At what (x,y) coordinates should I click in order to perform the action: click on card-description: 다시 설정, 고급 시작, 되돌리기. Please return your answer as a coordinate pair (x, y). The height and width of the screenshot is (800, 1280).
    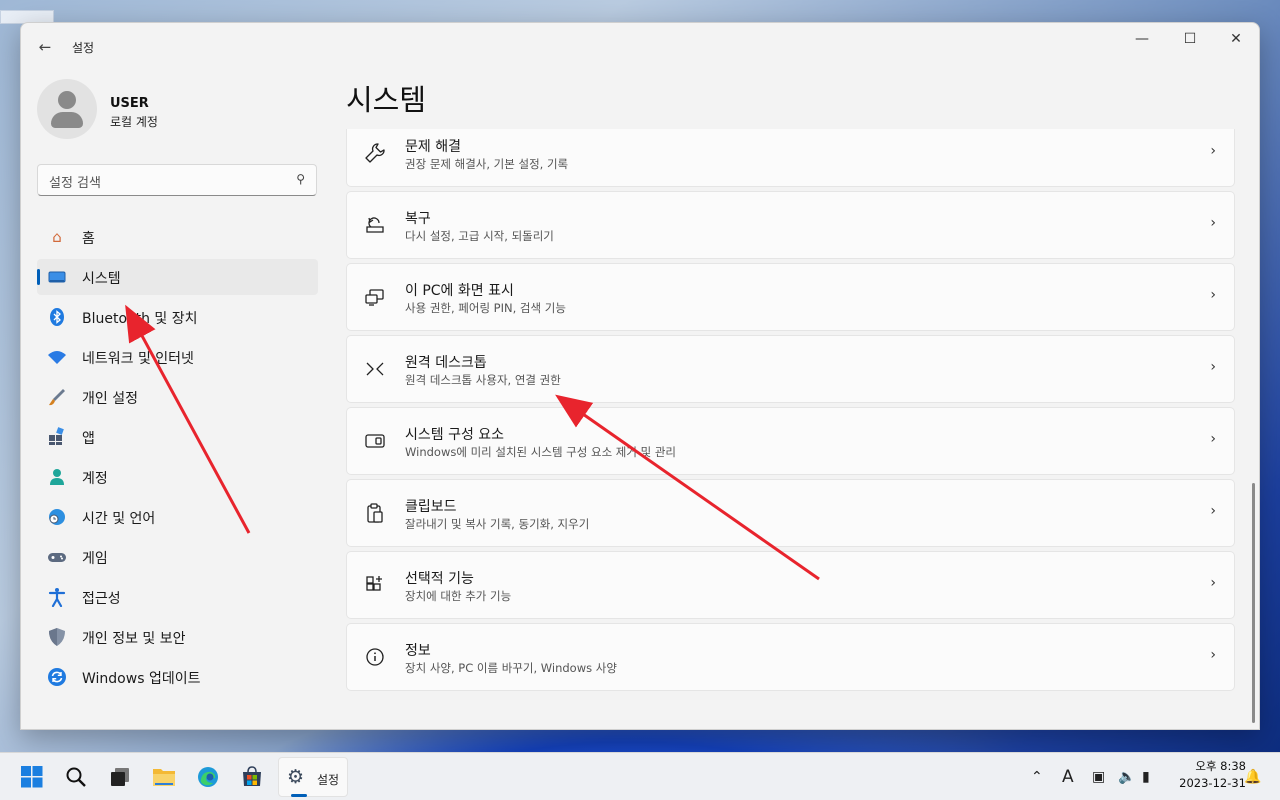
    Looking at the image, I should click on (479, 236).